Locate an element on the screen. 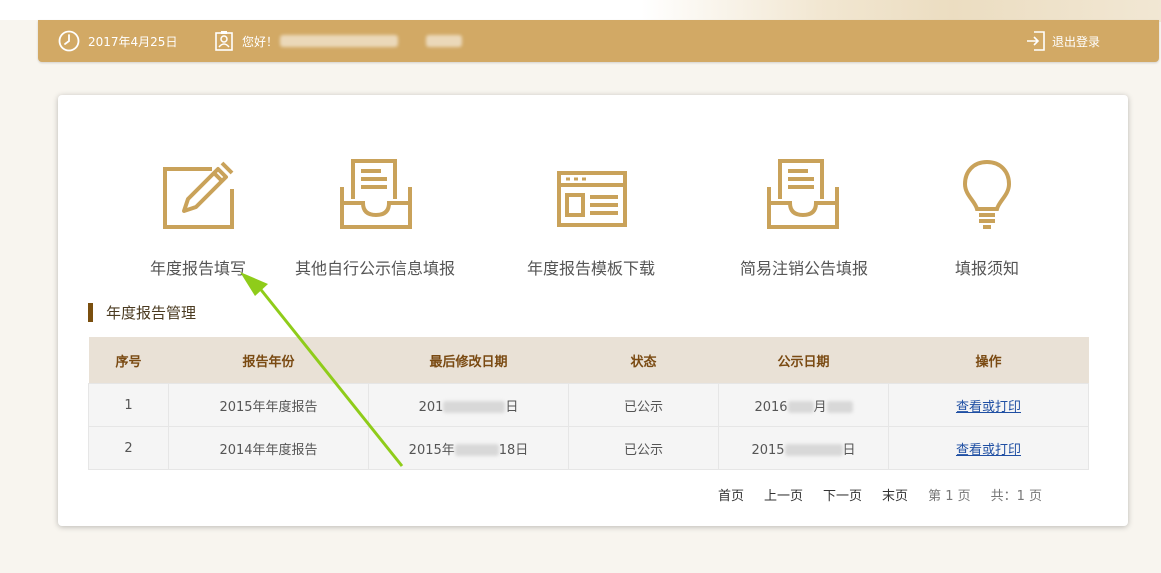  published-date: 2015 日 is located at coordinates (803, 448).